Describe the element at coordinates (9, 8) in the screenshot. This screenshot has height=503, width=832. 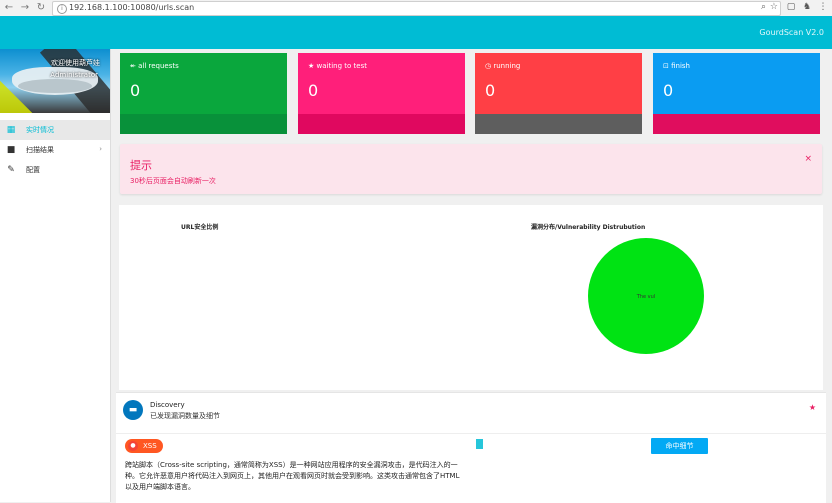
I see `back-icon: ←` at that location.